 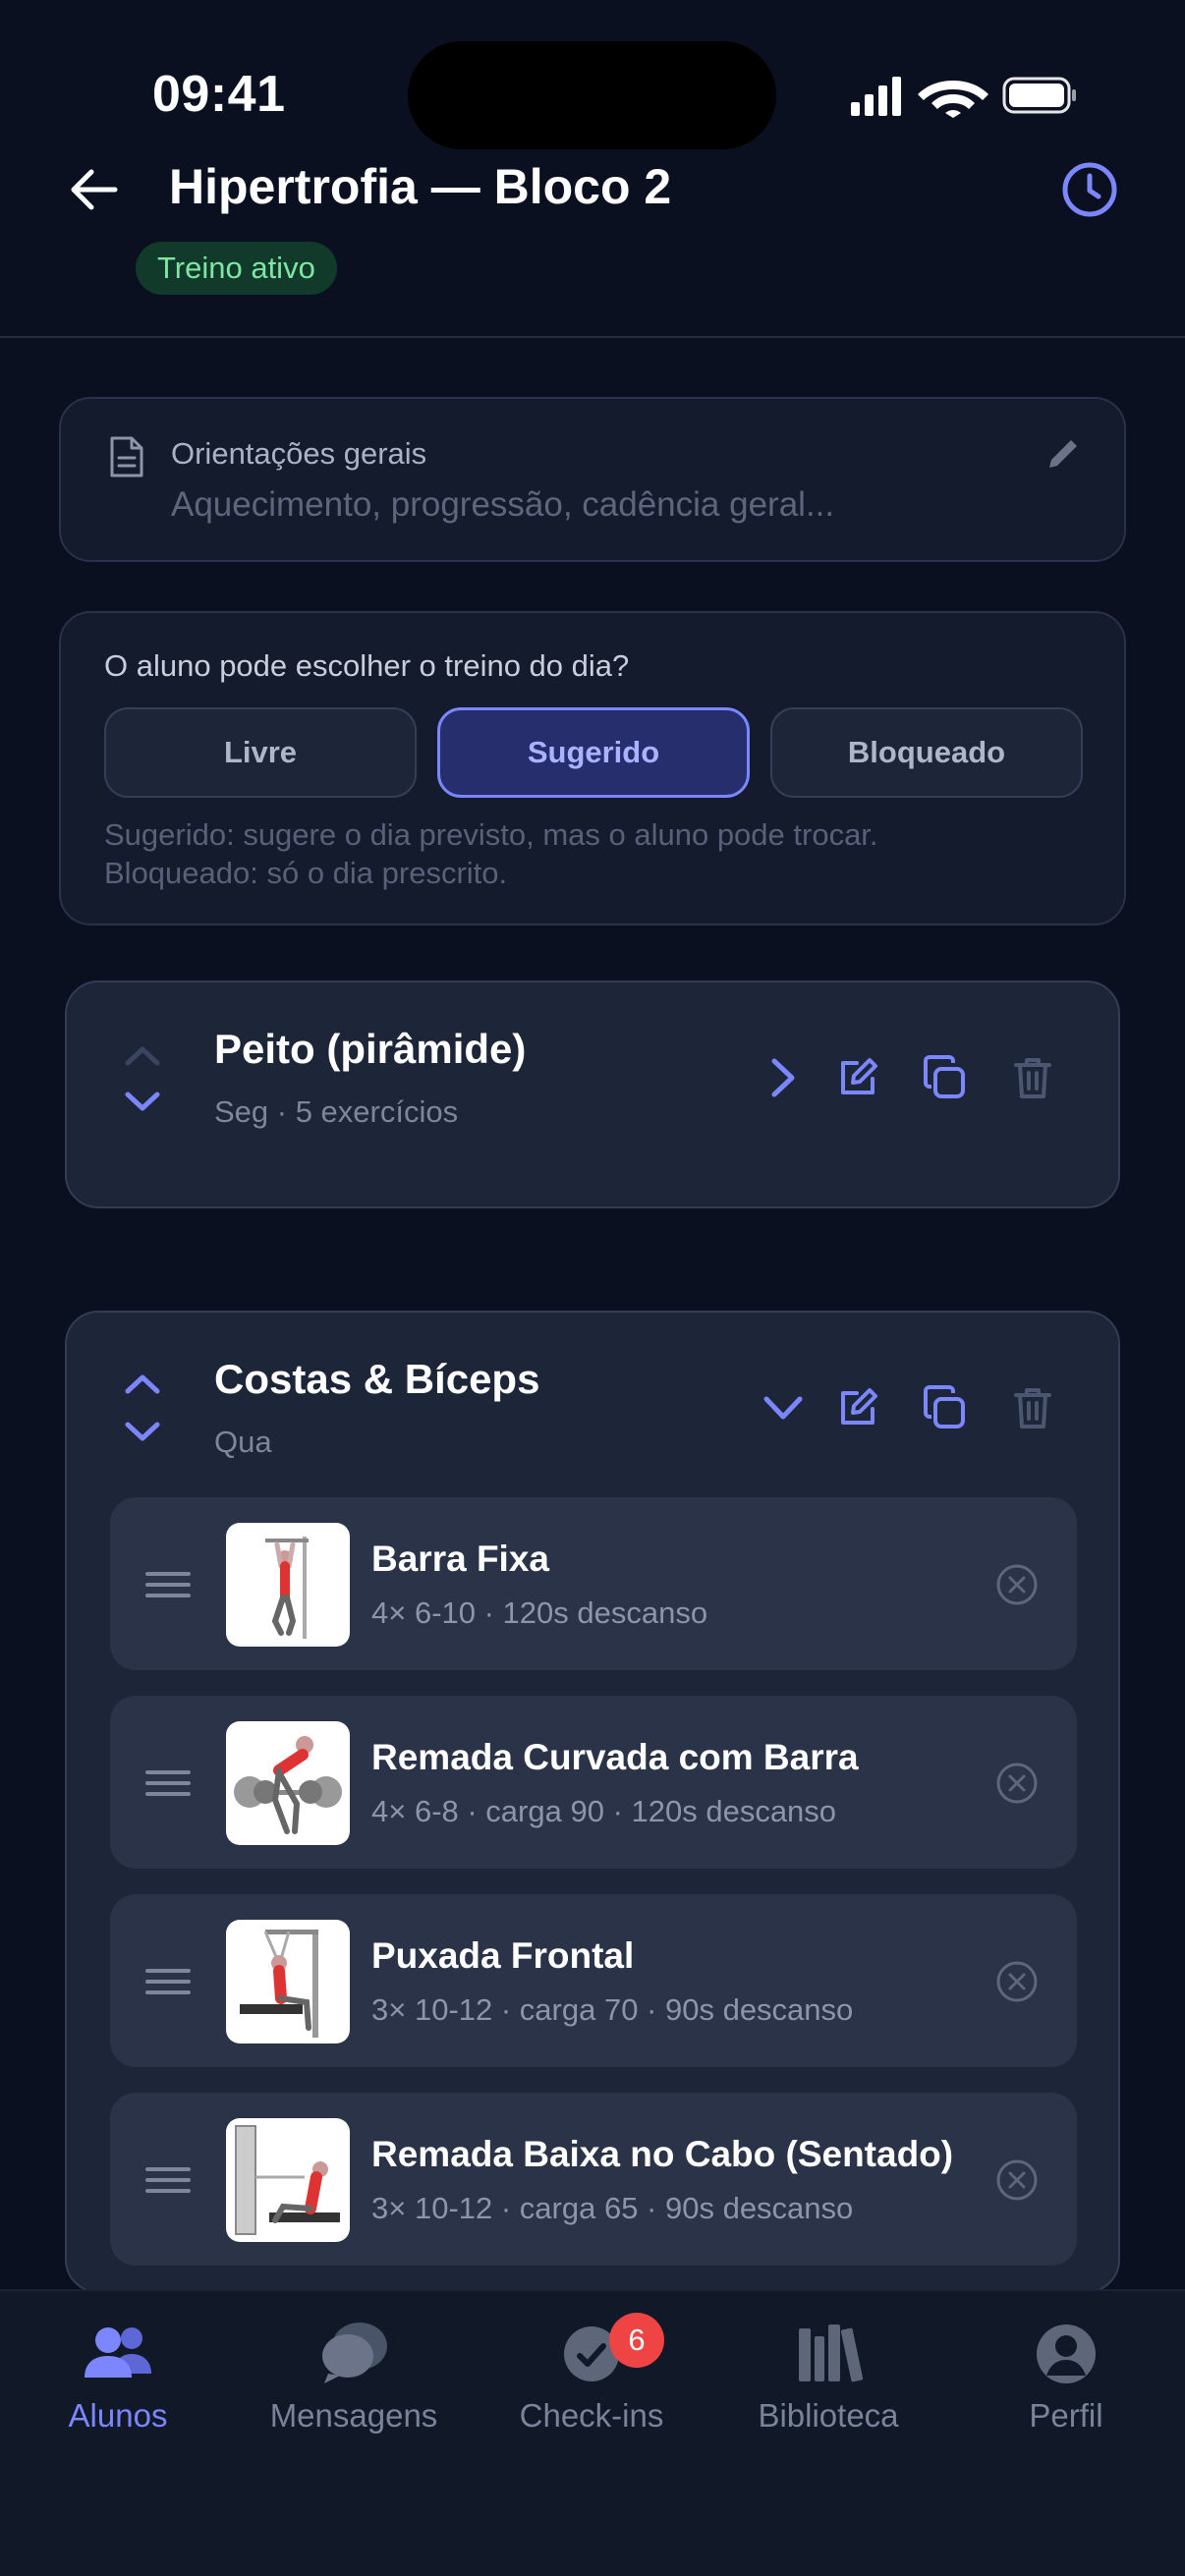 I want to click on tab-biblioteca: Biblioteca, so click(x=828, y=2392).